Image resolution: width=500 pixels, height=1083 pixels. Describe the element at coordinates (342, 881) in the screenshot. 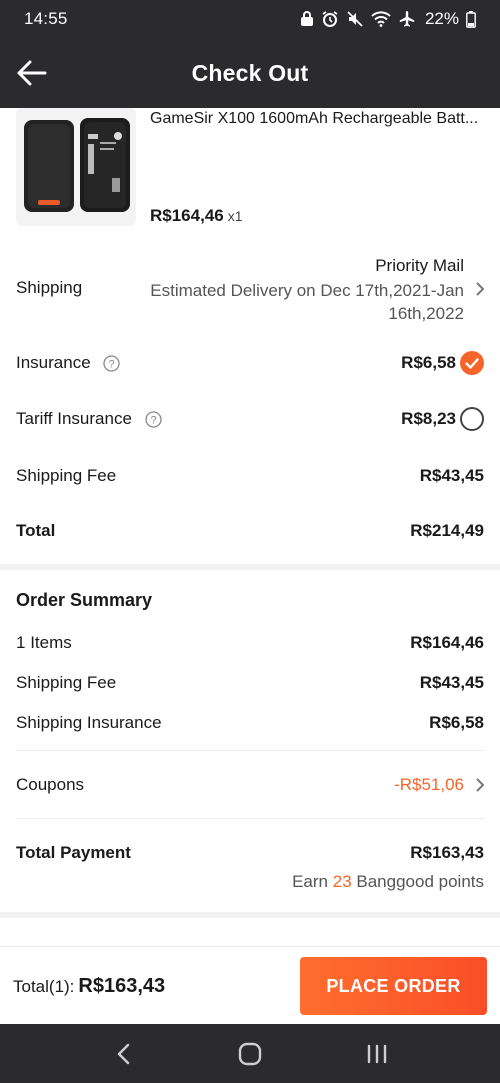

I see `earn-points: 23` at that location.